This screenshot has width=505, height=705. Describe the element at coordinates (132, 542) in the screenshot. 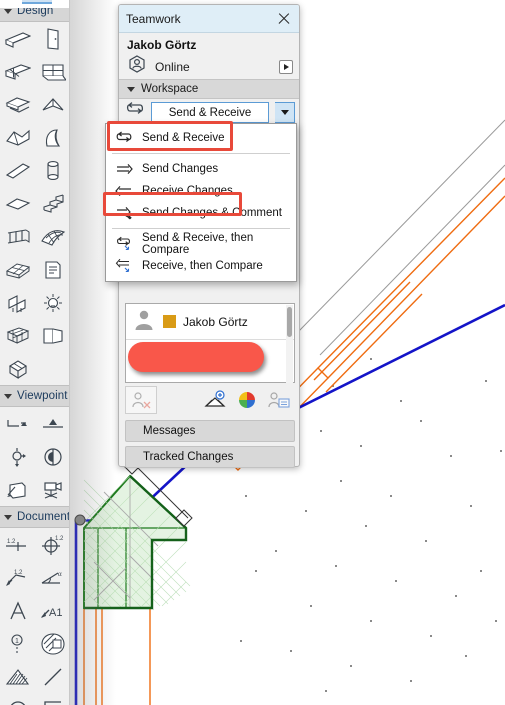

I see `selected-element` at that location.